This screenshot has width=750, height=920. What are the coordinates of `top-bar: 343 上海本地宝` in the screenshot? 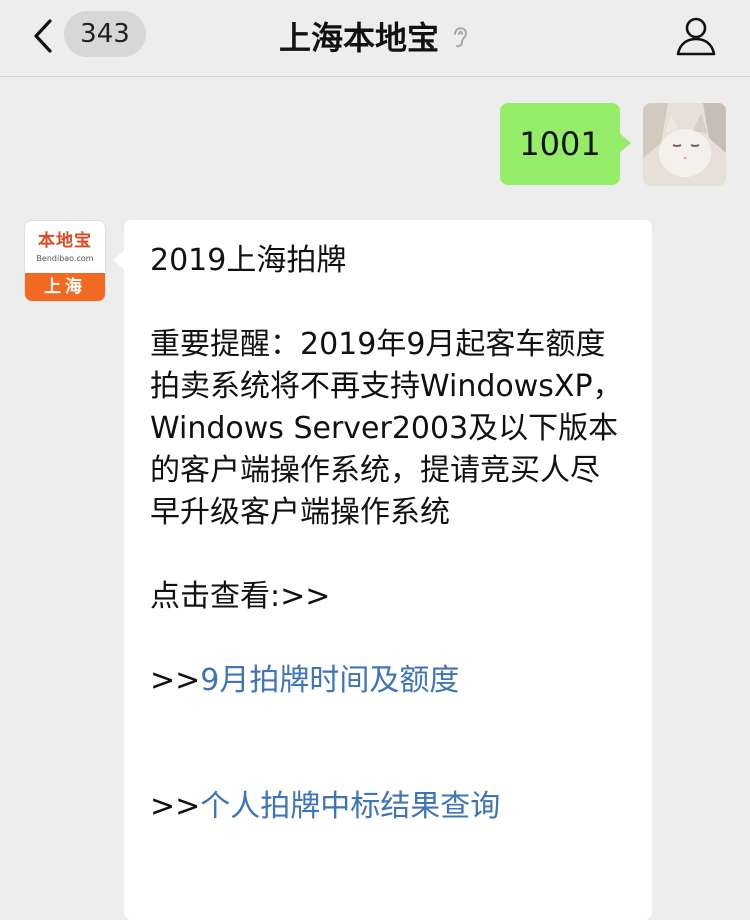 It's located at (375, 38).